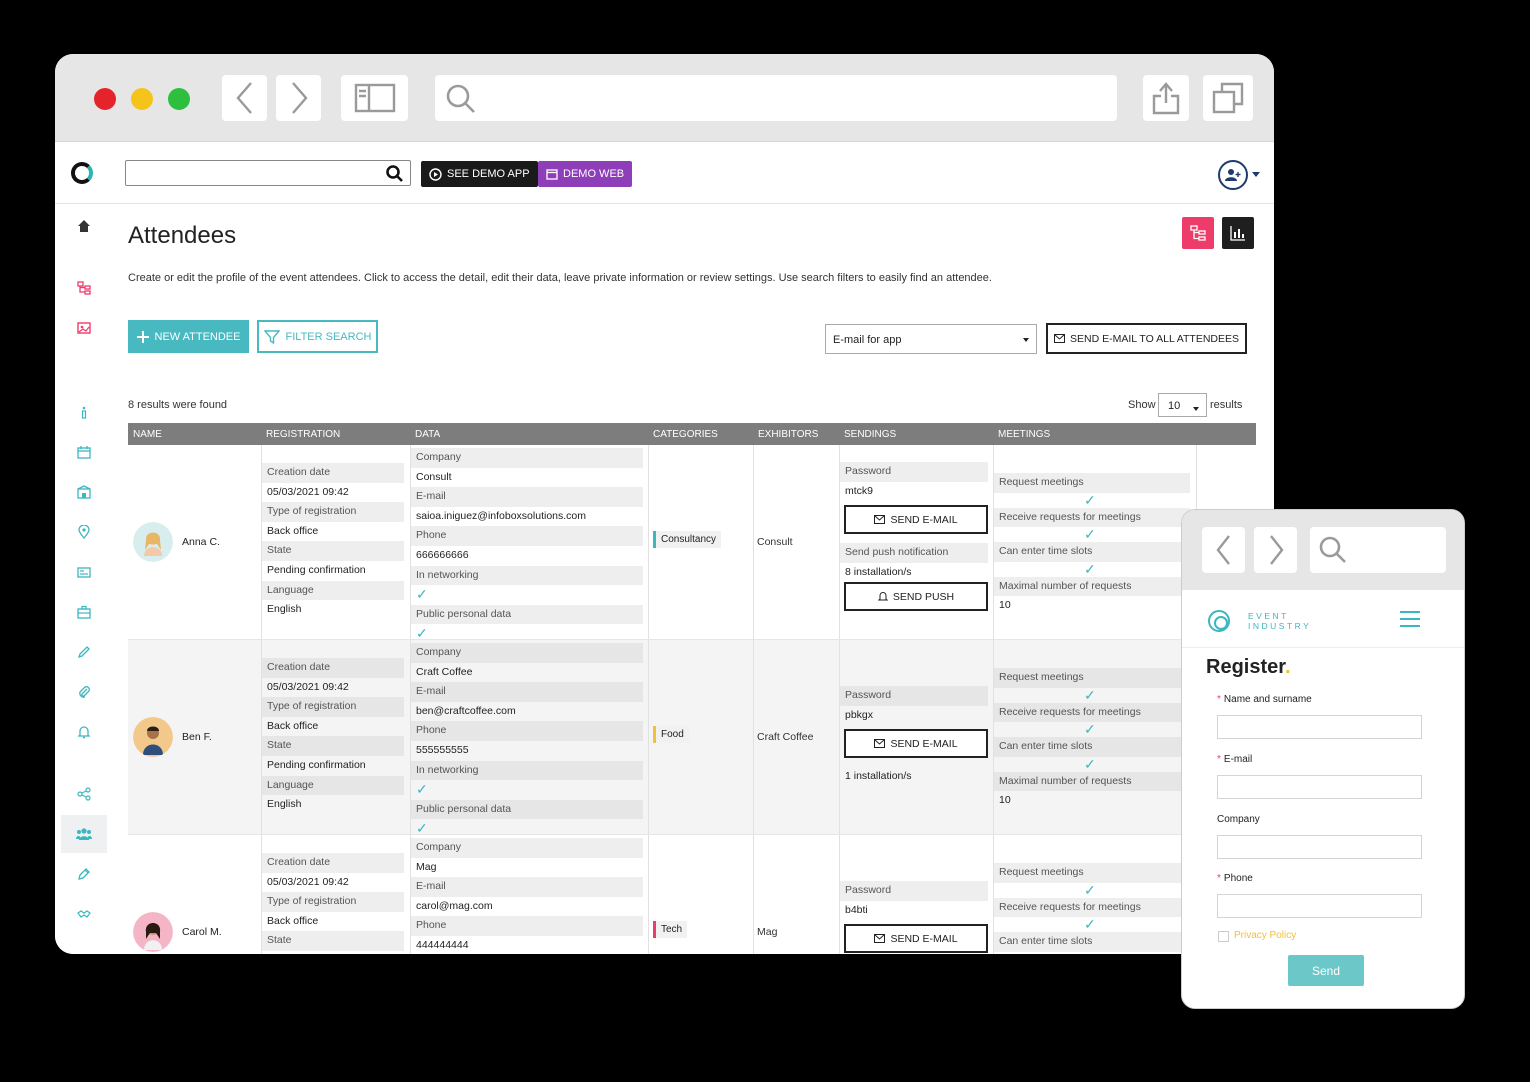 Image resolution: width=1530 pixels, height=1082 pixels. Describe the element at coordinates (785, 737) in the screenshot. I see `exhibitor-value: Craft Coffee` at that location.